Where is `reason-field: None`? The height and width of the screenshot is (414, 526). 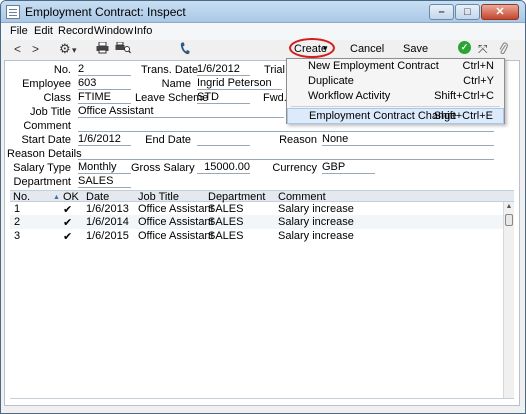
reason-field: None is located at coordinates (408, 140).